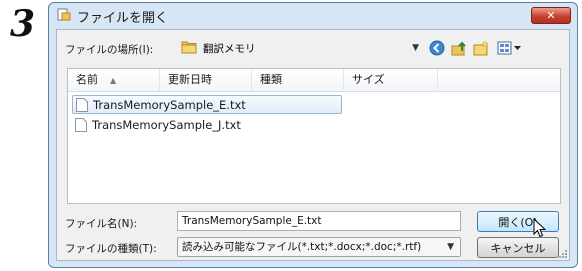 The height and width of the screenshot is (271, 582). Describe the element at coordinates (111, 249) in the screenshot. I see `filetype-label: ファイルの種類(T):` at that location.